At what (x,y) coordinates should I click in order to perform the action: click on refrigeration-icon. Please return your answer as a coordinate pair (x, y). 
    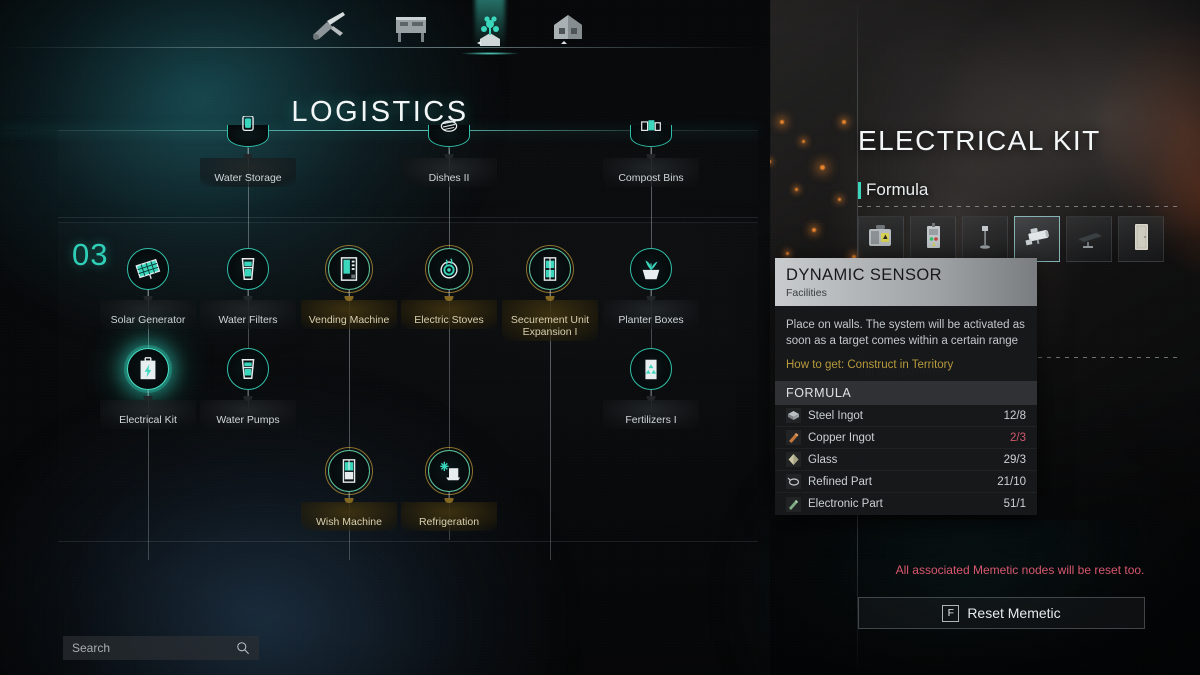
    Looking at the image, I should click on (449, 471).